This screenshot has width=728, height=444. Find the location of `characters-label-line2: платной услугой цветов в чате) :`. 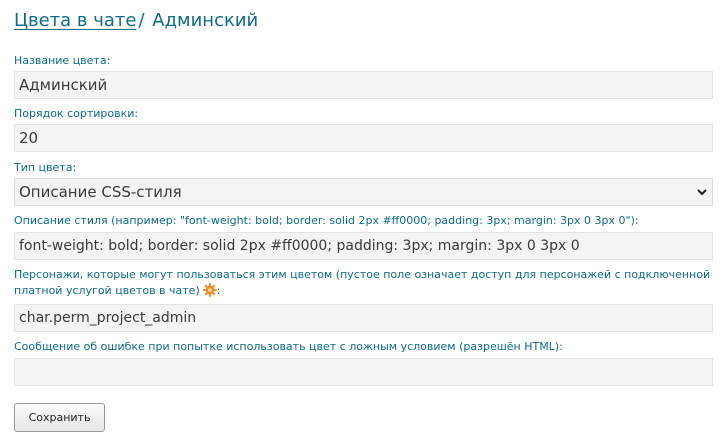

characters-label-line2: платной услугой цветов в чате) : is located at coordinates (117, 291).